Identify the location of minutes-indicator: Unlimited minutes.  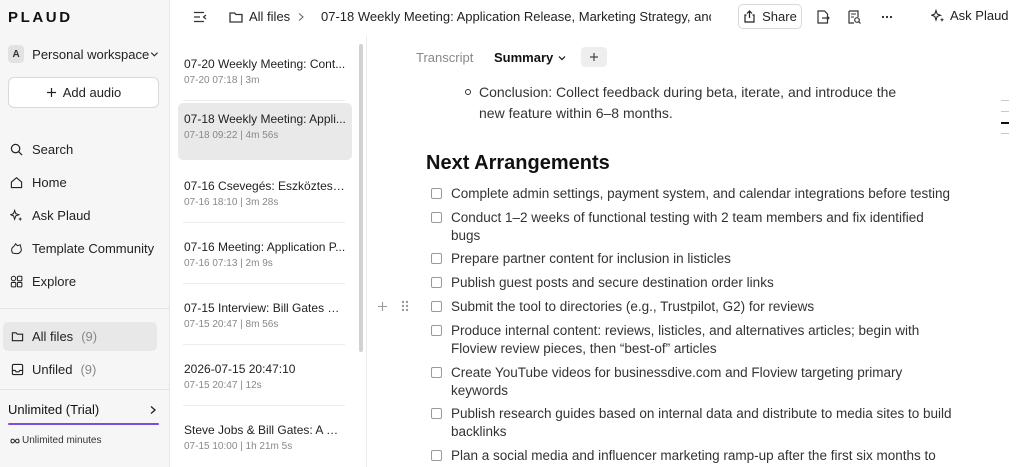
(55, 440).